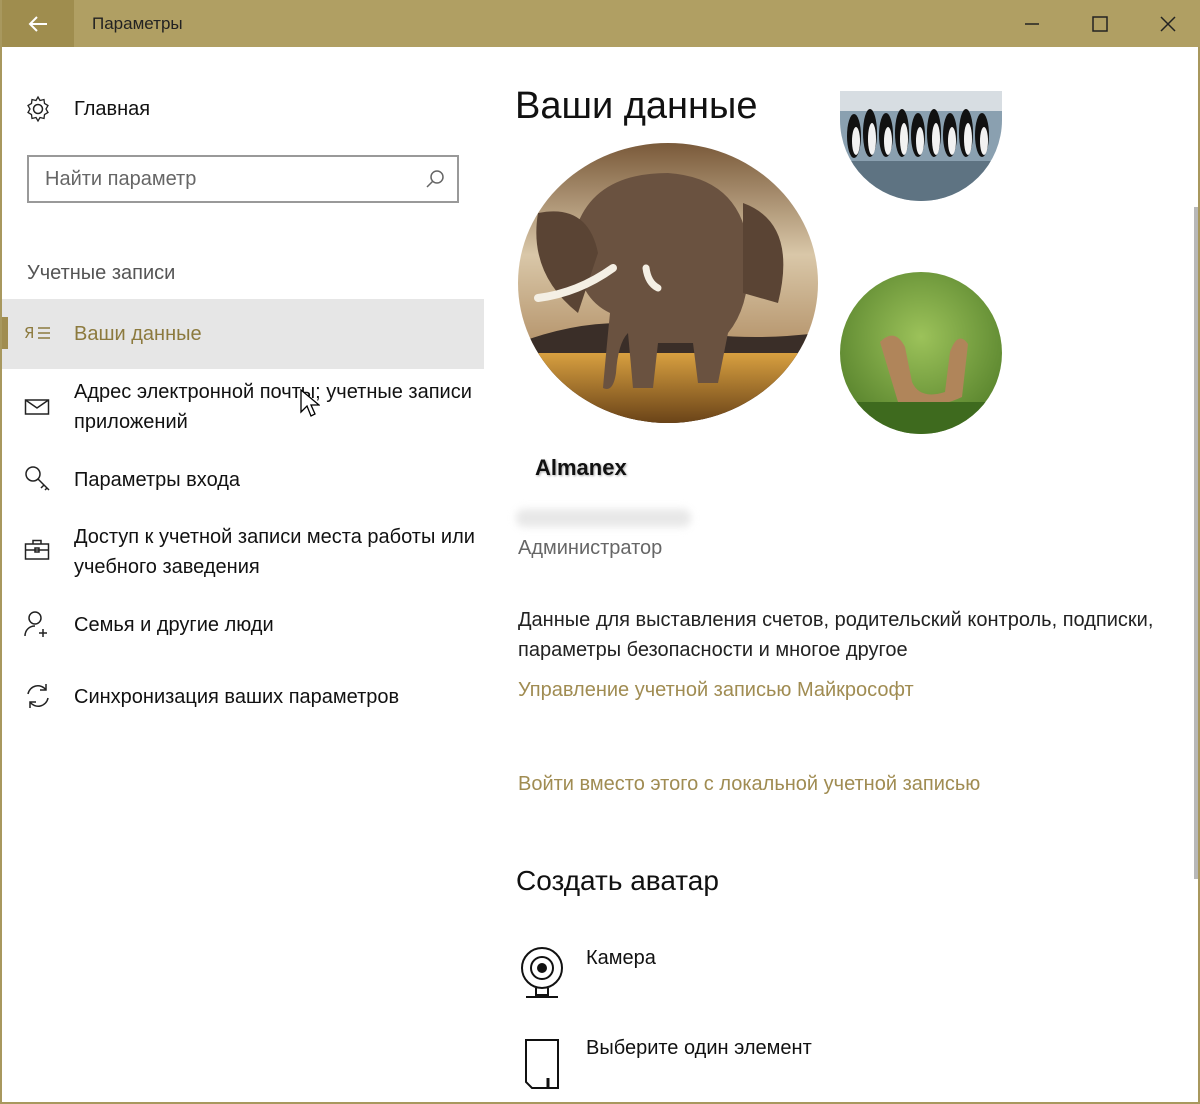  What do you see at coordinates (29, 333) in the screenshot?
I see `svg-text: Я` at bounding box center [29, 333].